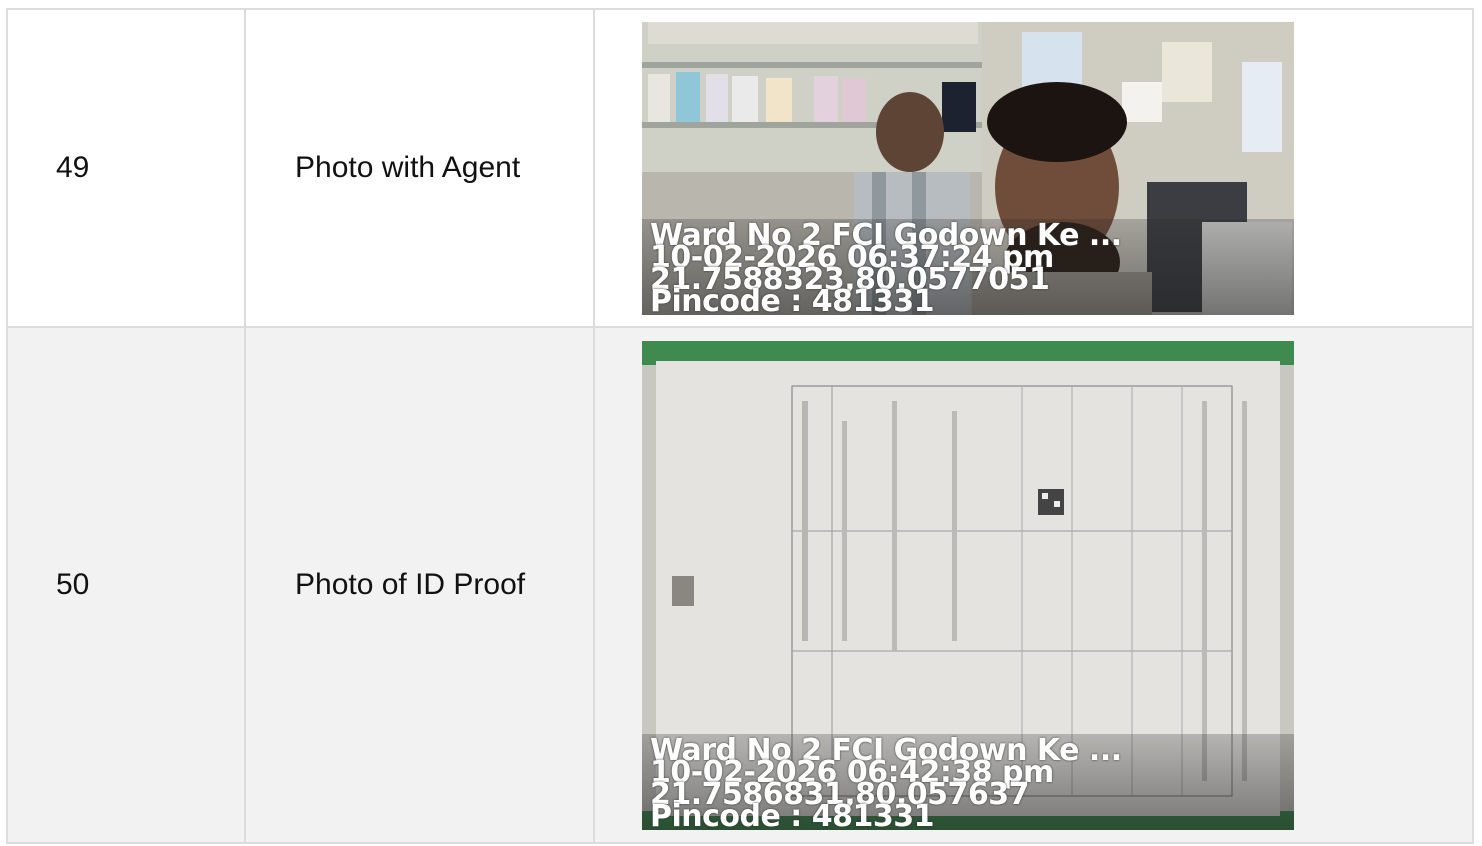 Image resolution: width=1482 pixels, height=846 pixels. What do you see at coordinates (419, 585) in the screenshot?
I see `row-label: Photo of ID Proof` at bounding box center [419, 585].